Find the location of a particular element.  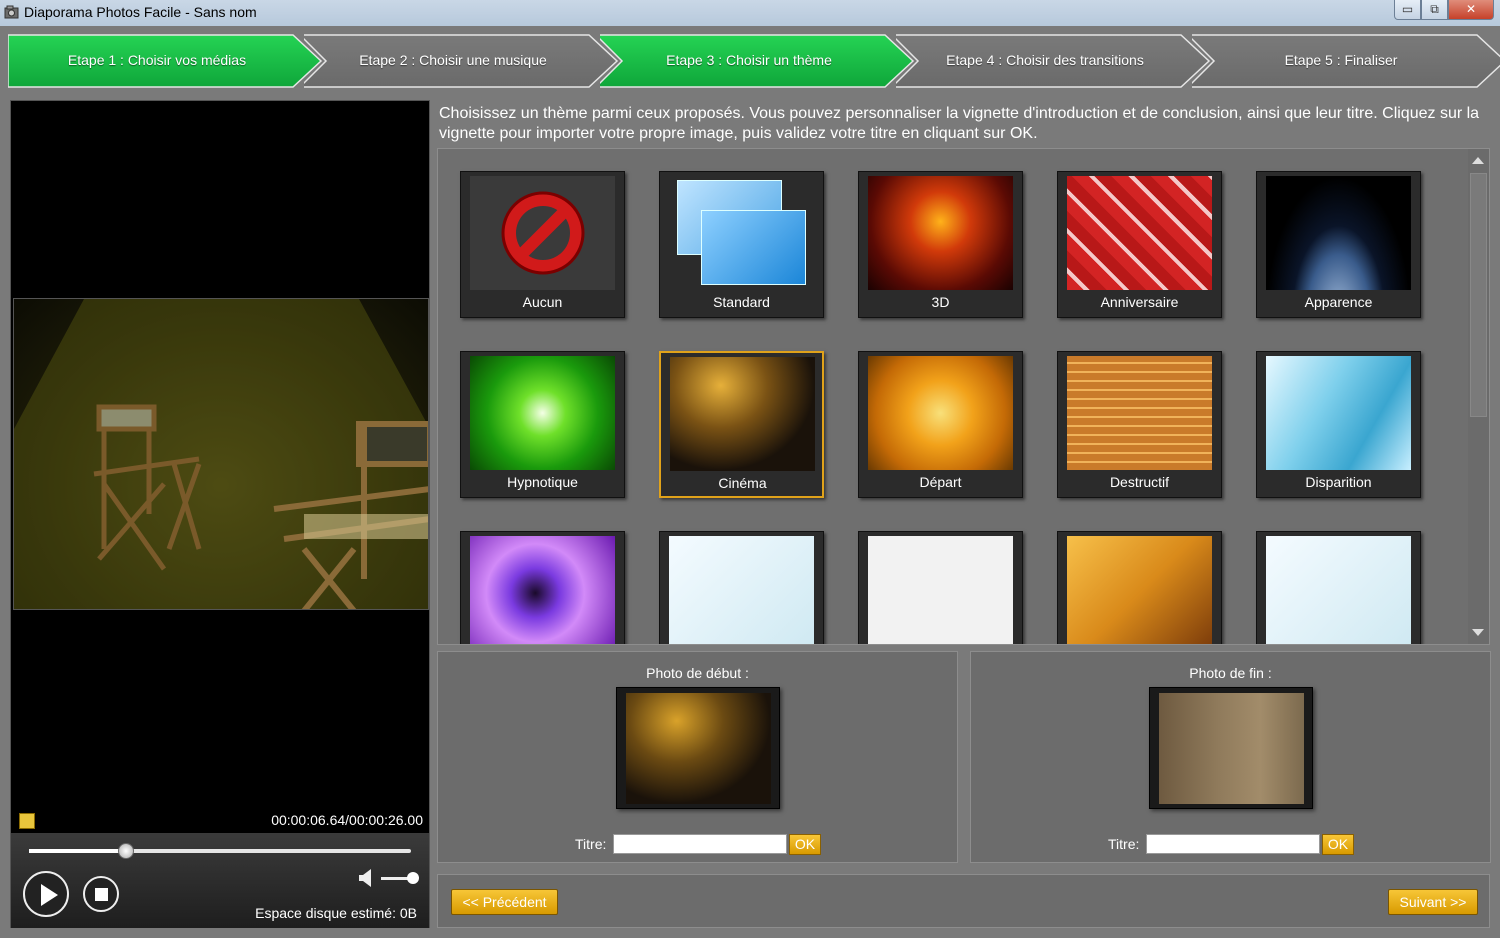

start-photo-thumbnail is located at coordinates (698, 748).